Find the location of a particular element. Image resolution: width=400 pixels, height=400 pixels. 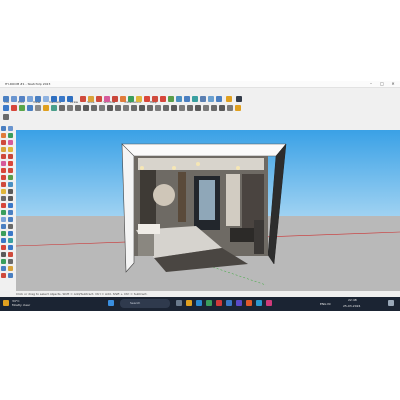

split-icon is located at coordinates (230, 108).